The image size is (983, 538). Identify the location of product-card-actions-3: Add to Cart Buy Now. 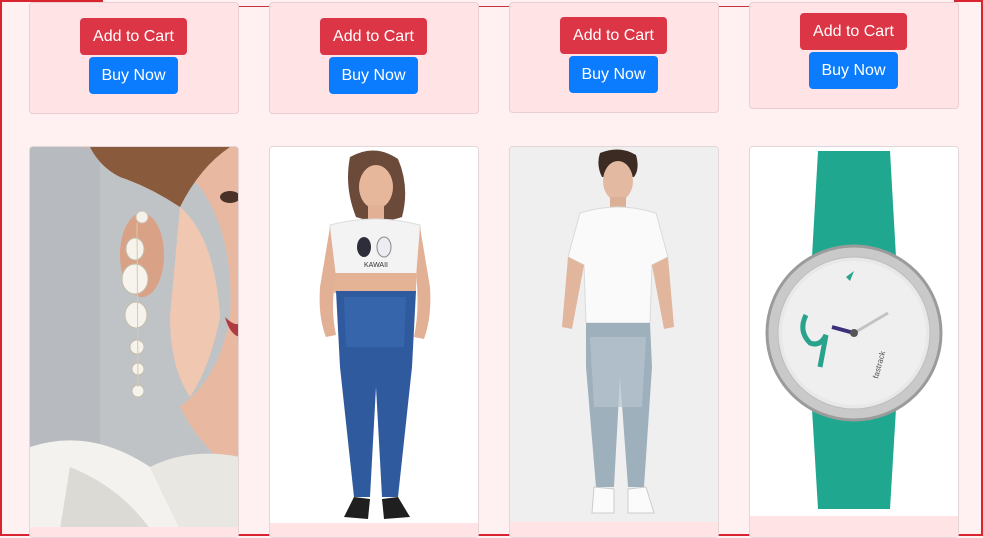
(614, 57).